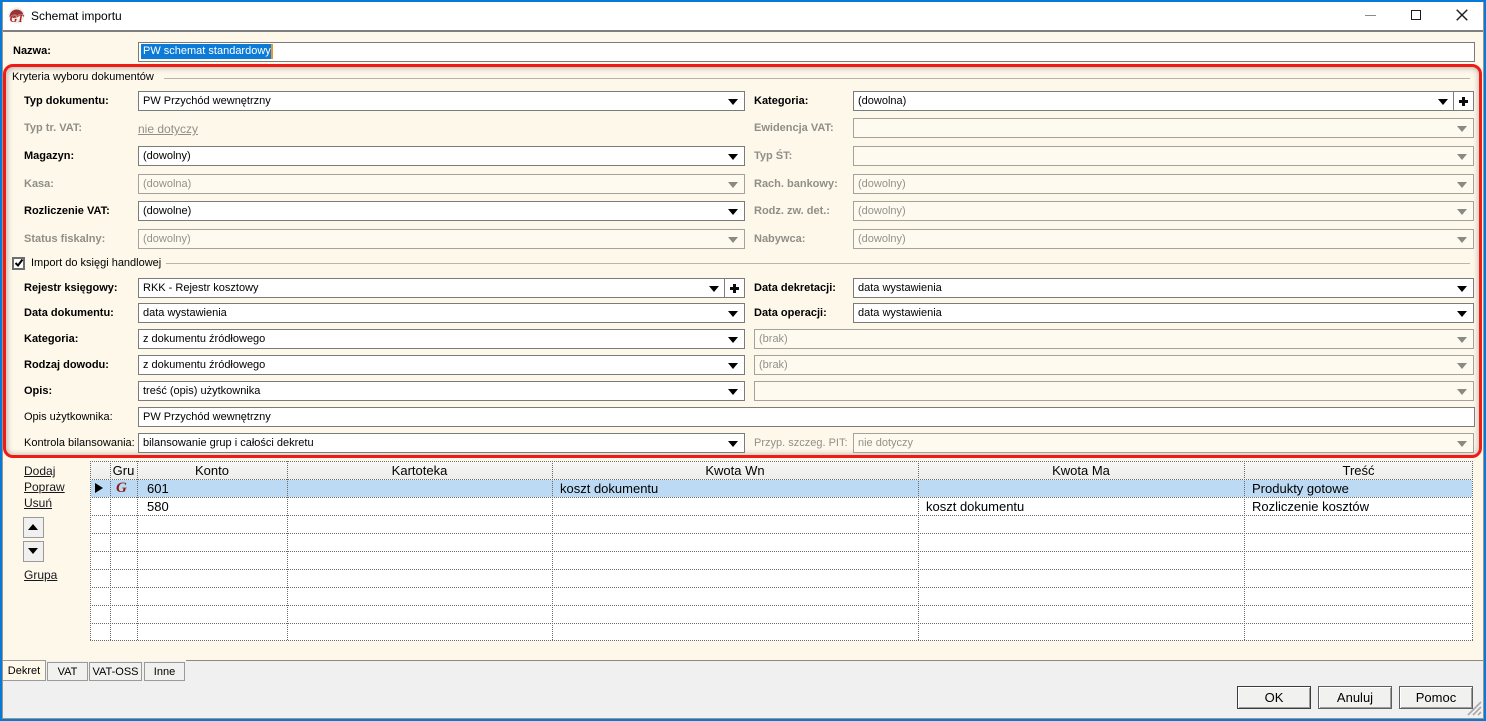 The image size is (1486, 721). I want to click on svg-text: GT, so click(17, 19).